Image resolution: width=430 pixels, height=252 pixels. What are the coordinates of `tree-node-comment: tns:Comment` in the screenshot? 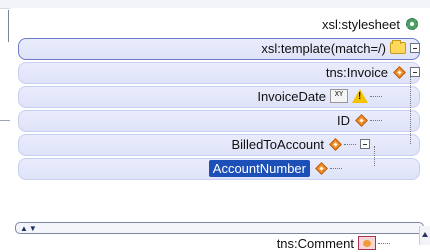 It's located at (204, 243).